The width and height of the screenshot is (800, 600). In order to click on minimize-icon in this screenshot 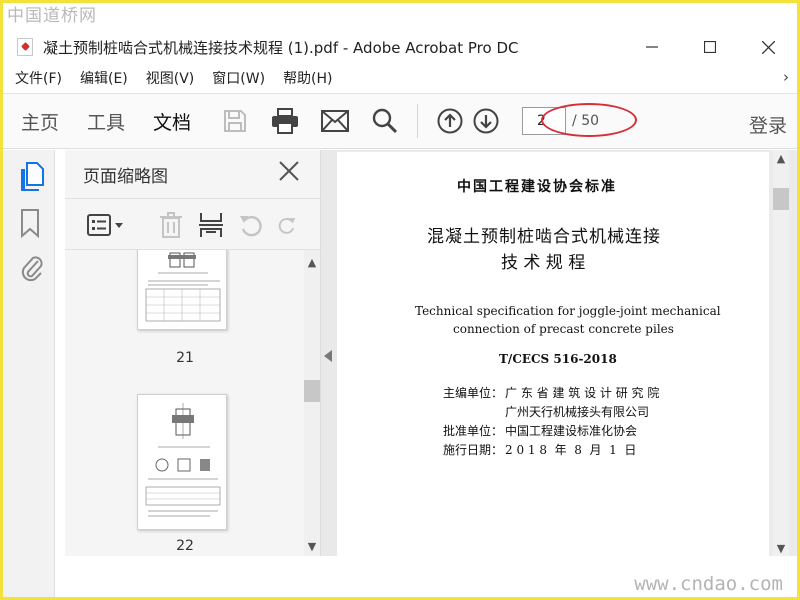, I will do `click(652, 47)`.